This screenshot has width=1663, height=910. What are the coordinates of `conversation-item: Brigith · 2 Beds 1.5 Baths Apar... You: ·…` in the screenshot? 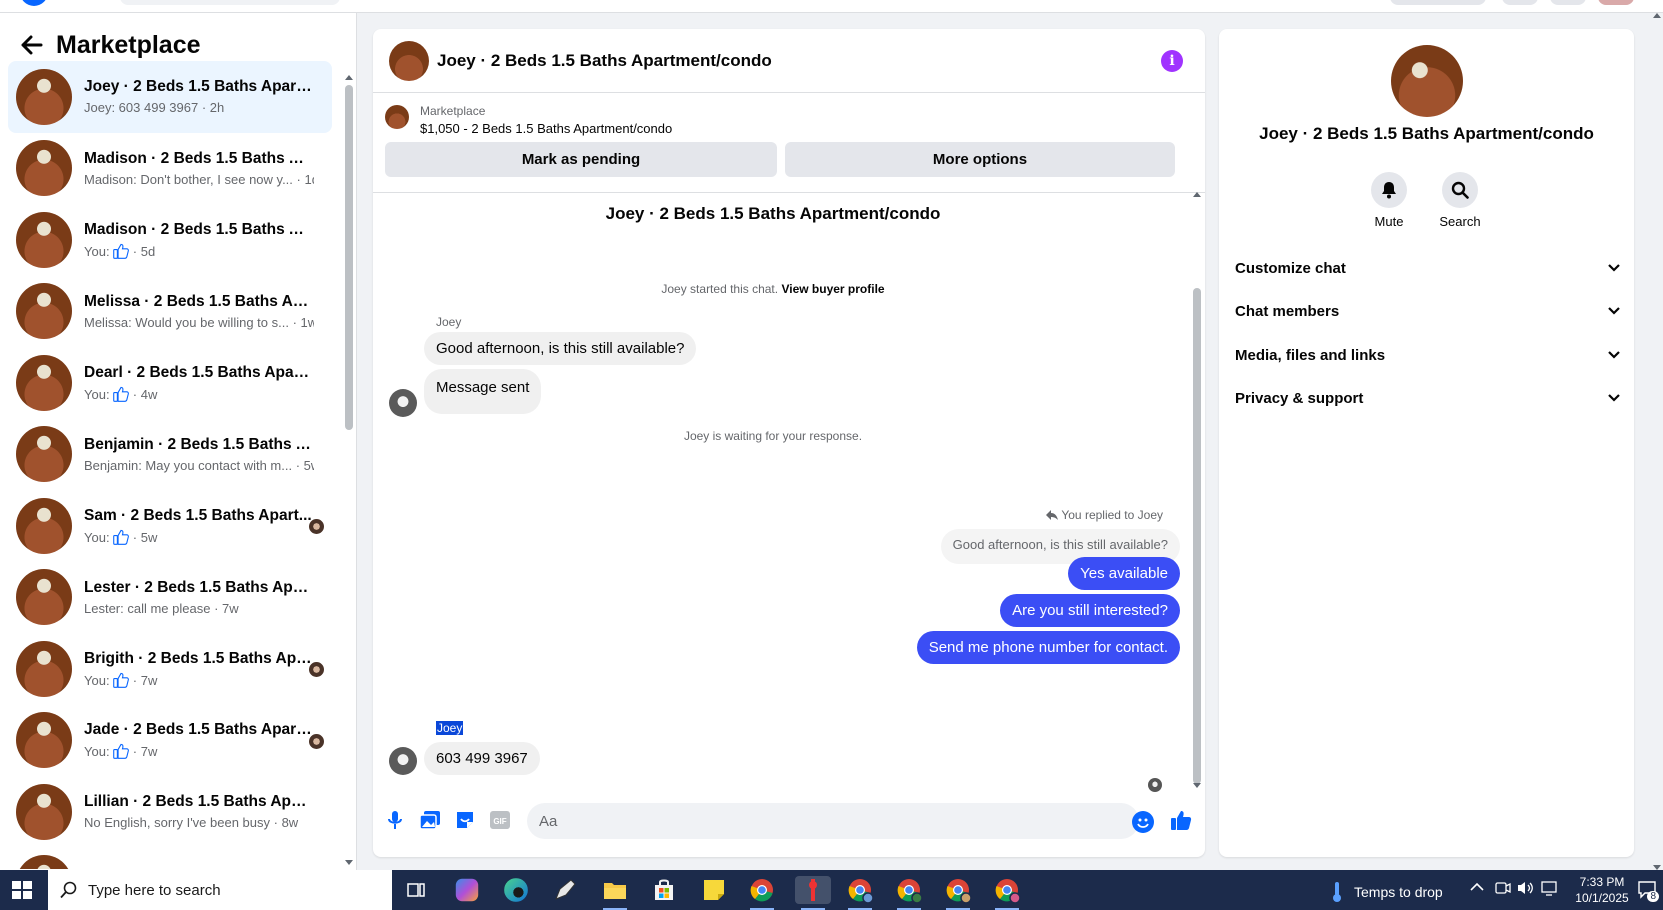 It's located at (170, 669).